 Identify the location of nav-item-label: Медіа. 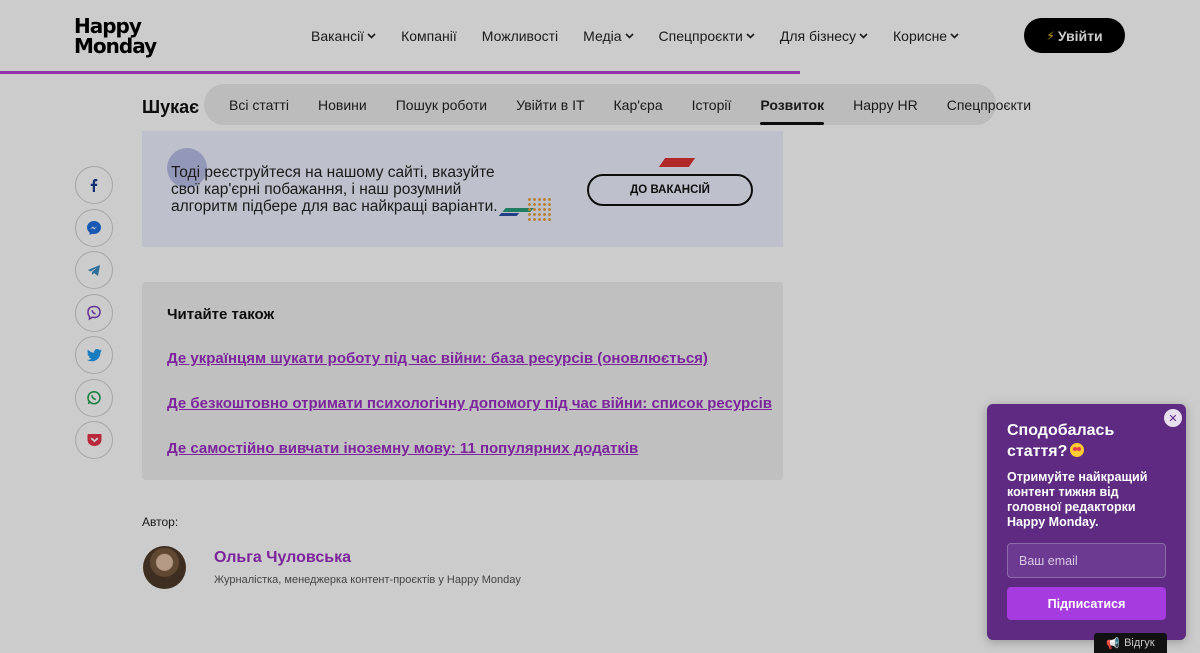
(602, 36).